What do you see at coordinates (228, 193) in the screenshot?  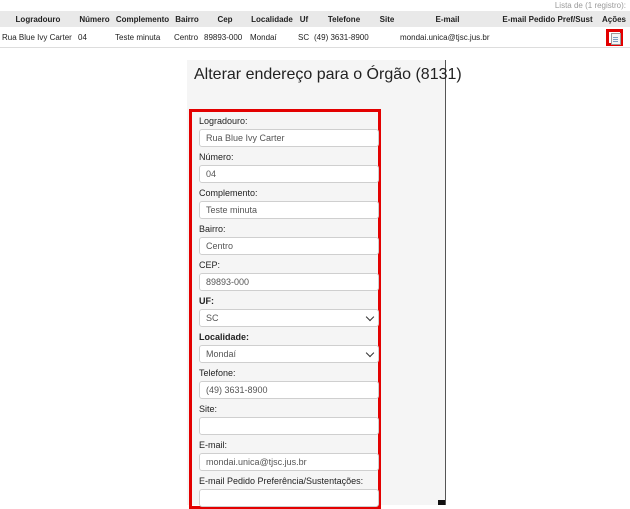 I see `label-complemento: Complemento:` at bounding box center [228, 193].